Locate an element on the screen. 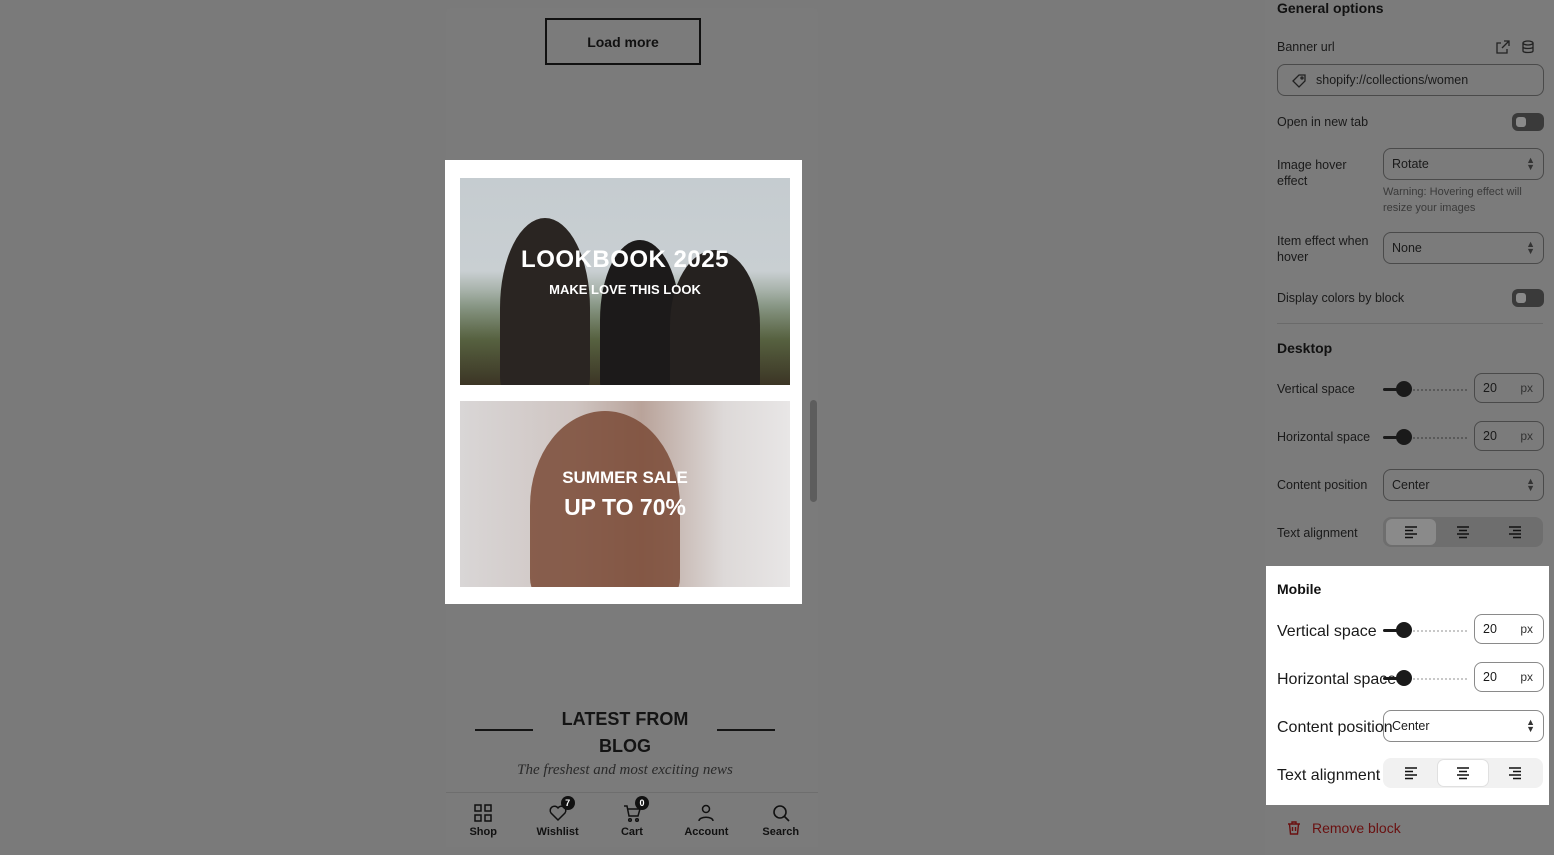 This screenshot has width=1554, height=855. nav-shop: Shop is located at coordinates (483, 820).